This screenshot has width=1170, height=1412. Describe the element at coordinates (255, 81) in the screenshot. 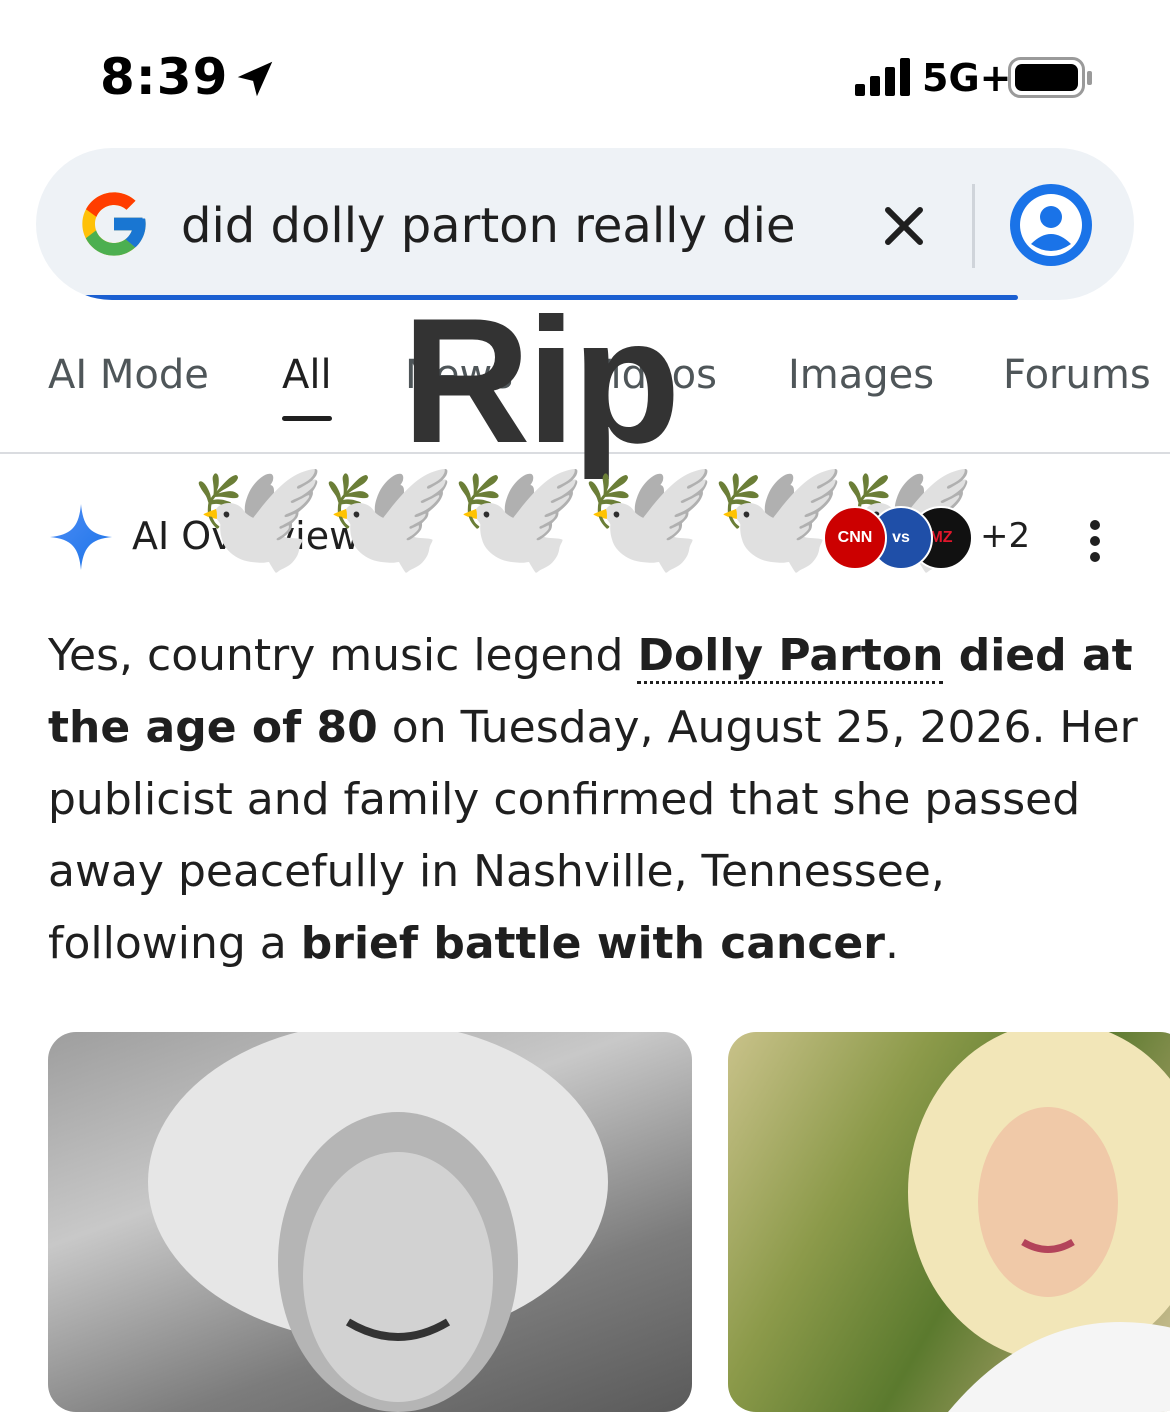

I see `location-arrow-icon` at that location.